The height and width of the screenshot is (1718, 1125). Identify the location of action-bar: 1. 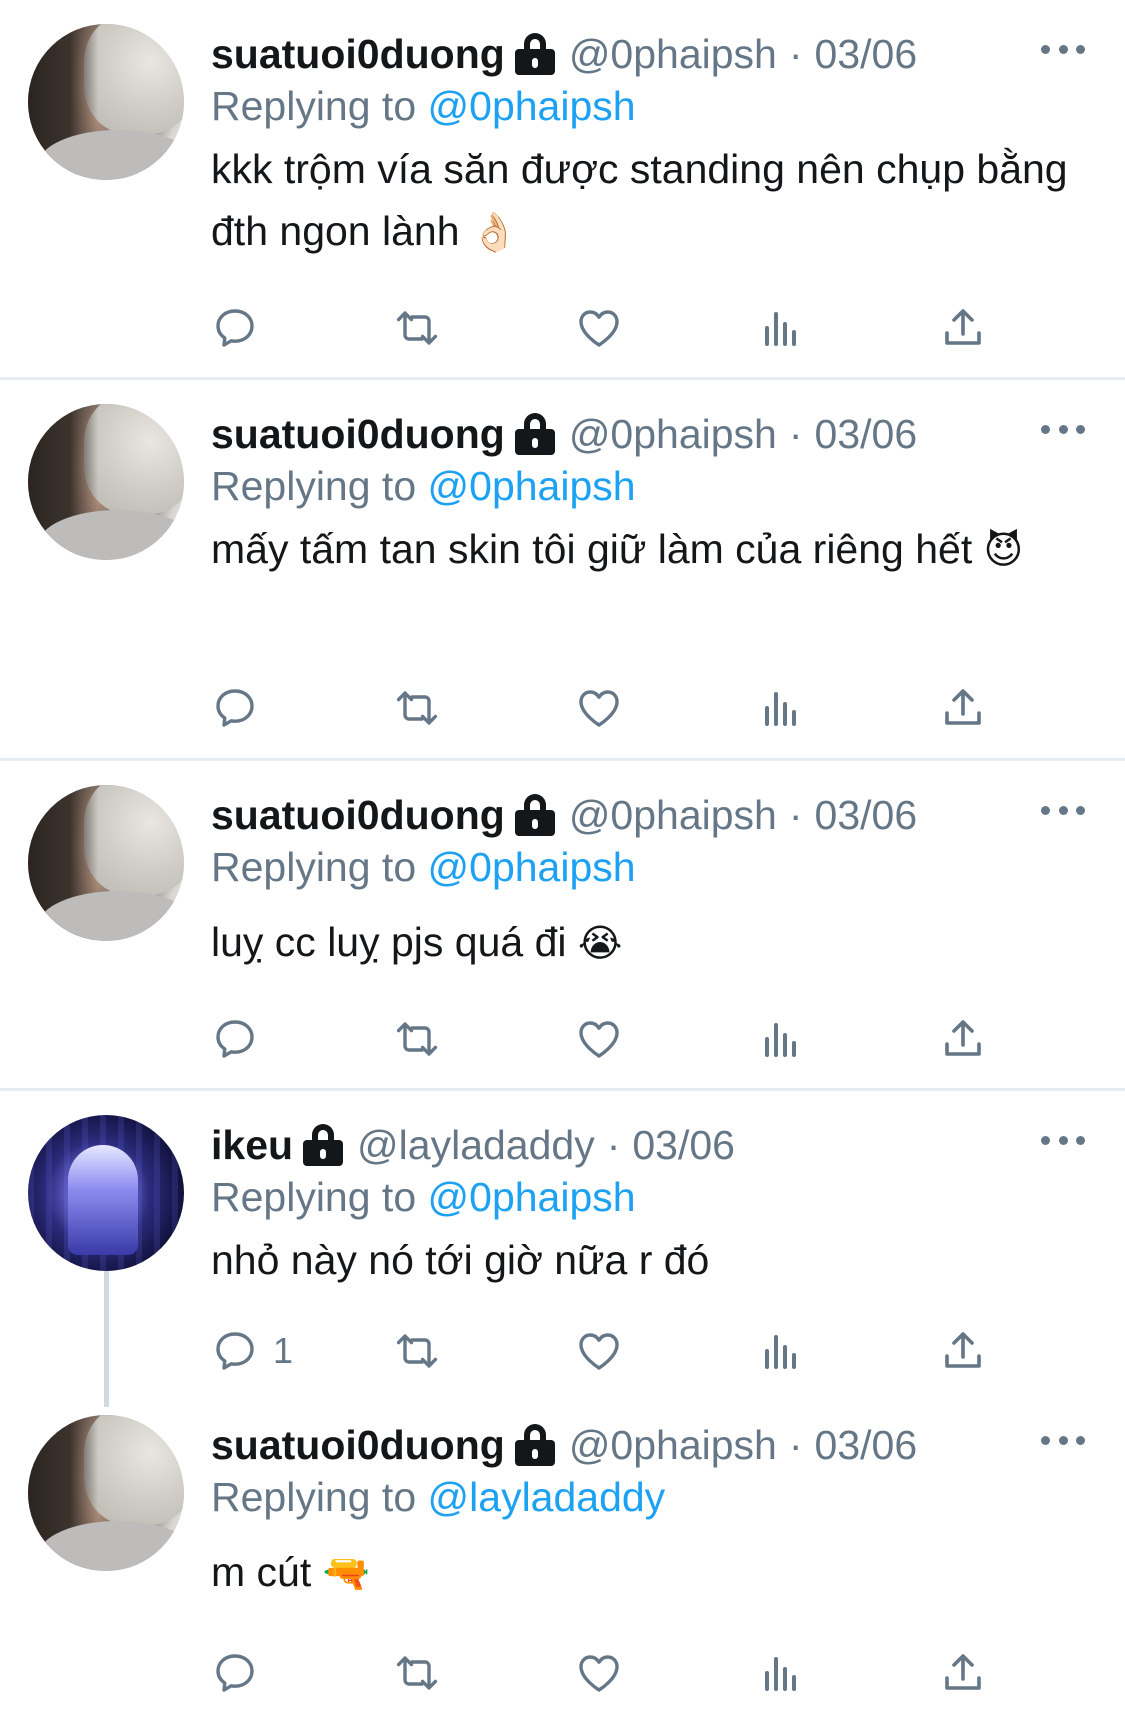
(668, 1351).